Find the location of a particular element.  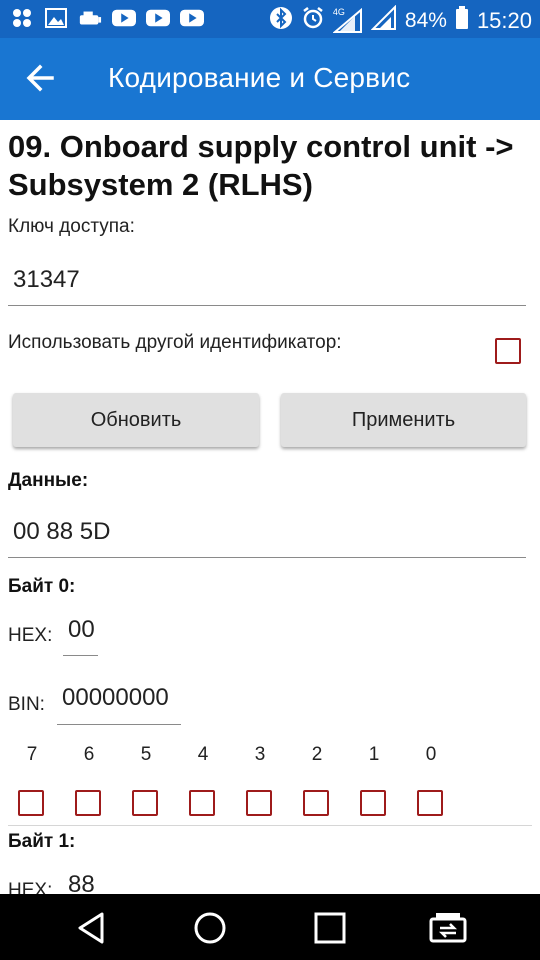

navigation-bar is located at coordinates (270, 927).